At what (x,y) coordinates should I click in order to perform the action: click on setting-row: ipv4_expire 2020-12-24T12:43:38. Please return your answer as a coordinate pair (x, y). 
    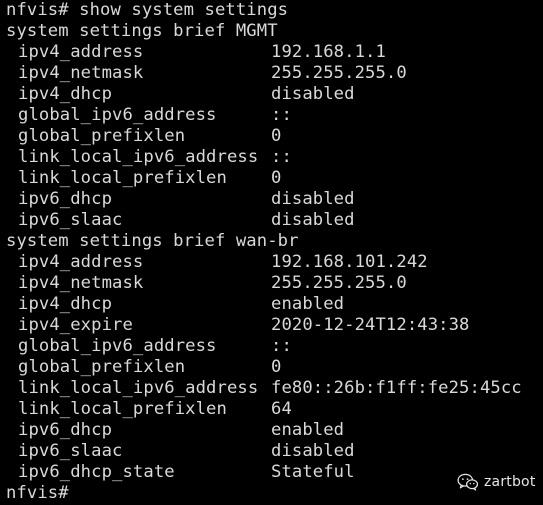
    Looking at the image, I should click on (271, 325).